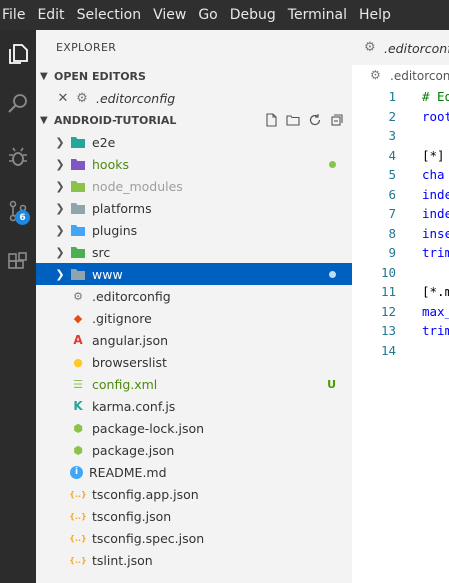 Image resolution: width=449 pixels, height=583 pixels. I want to click on tree-item-label: .gitignore, so click(122, 318).